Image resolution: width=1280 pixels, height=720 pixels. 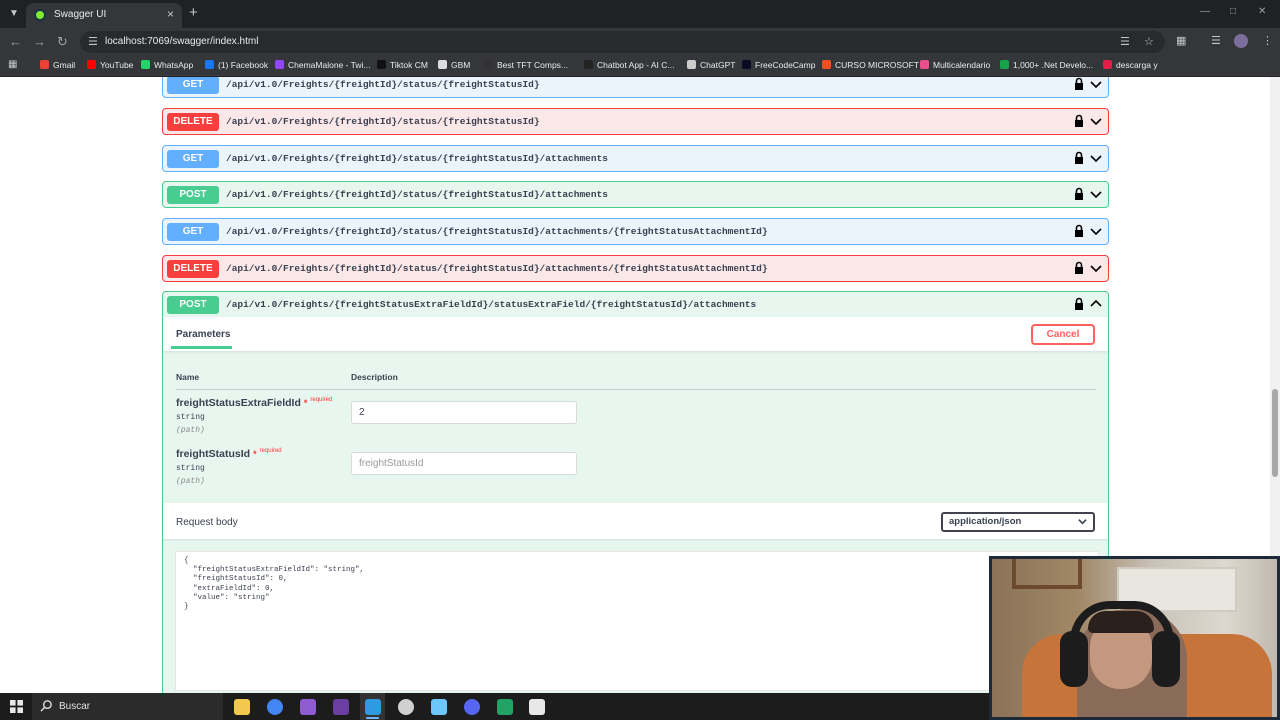 What do you see at coordinates (341, 707) in the screenshot?
I see `taskbar-media-app-icon` at bounding box center [341, 707].